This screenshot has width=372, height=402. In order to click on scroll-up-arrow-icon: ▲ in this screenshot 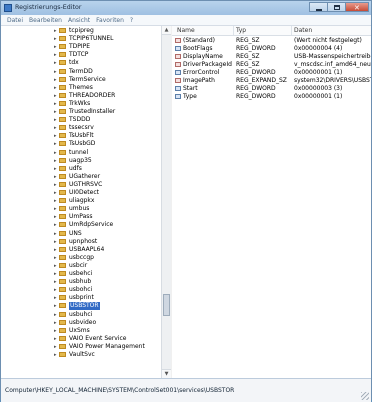, I will do `click(166, 30)`.